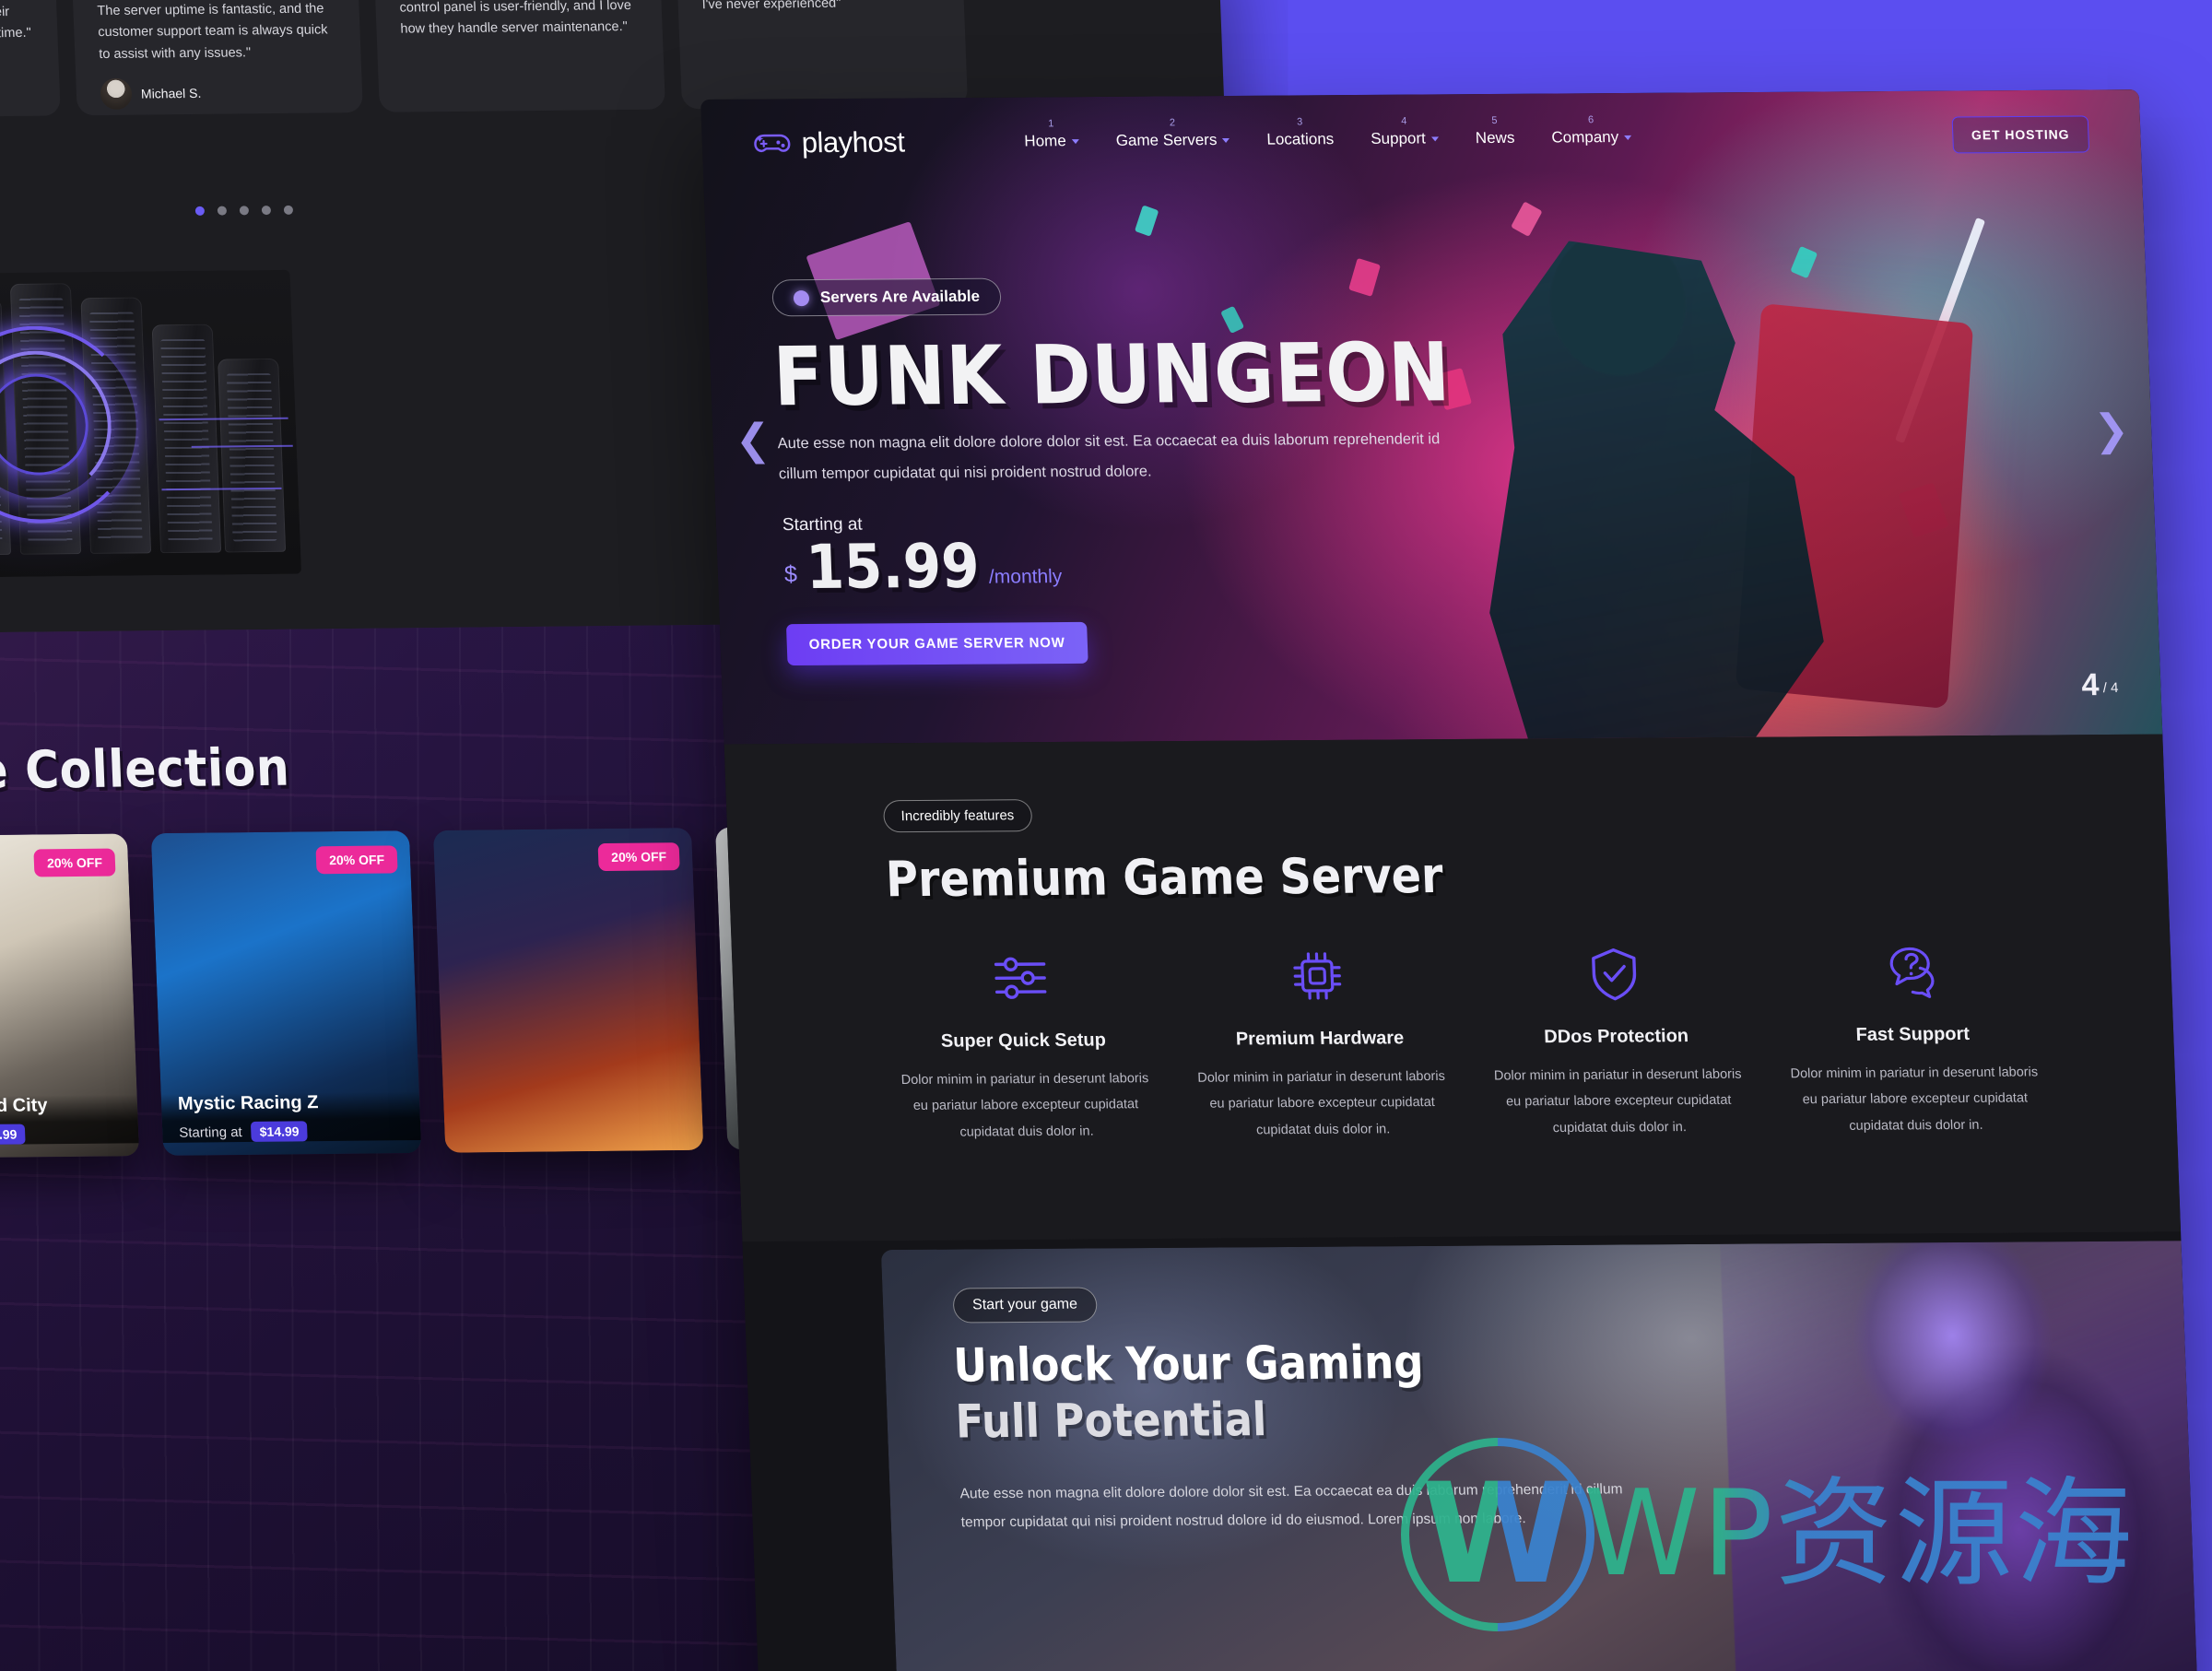 This screenshot has height=1671, width=2212. I want to click on cta-title: Unlock Your Gaming Full Potential, so click(1189, 1392).